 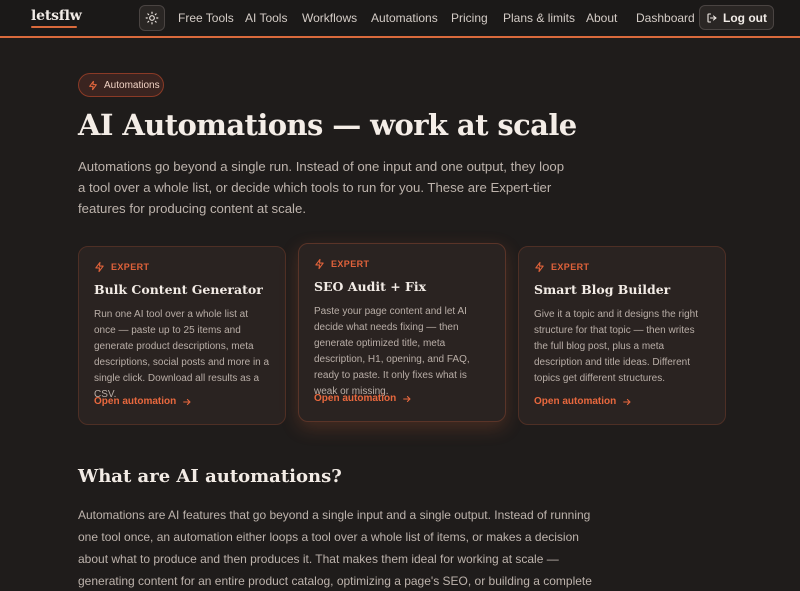 What do you see at coordinates (712, 17) in the screenshot?
I see `logout-icon` at bounding box center [712, 17].